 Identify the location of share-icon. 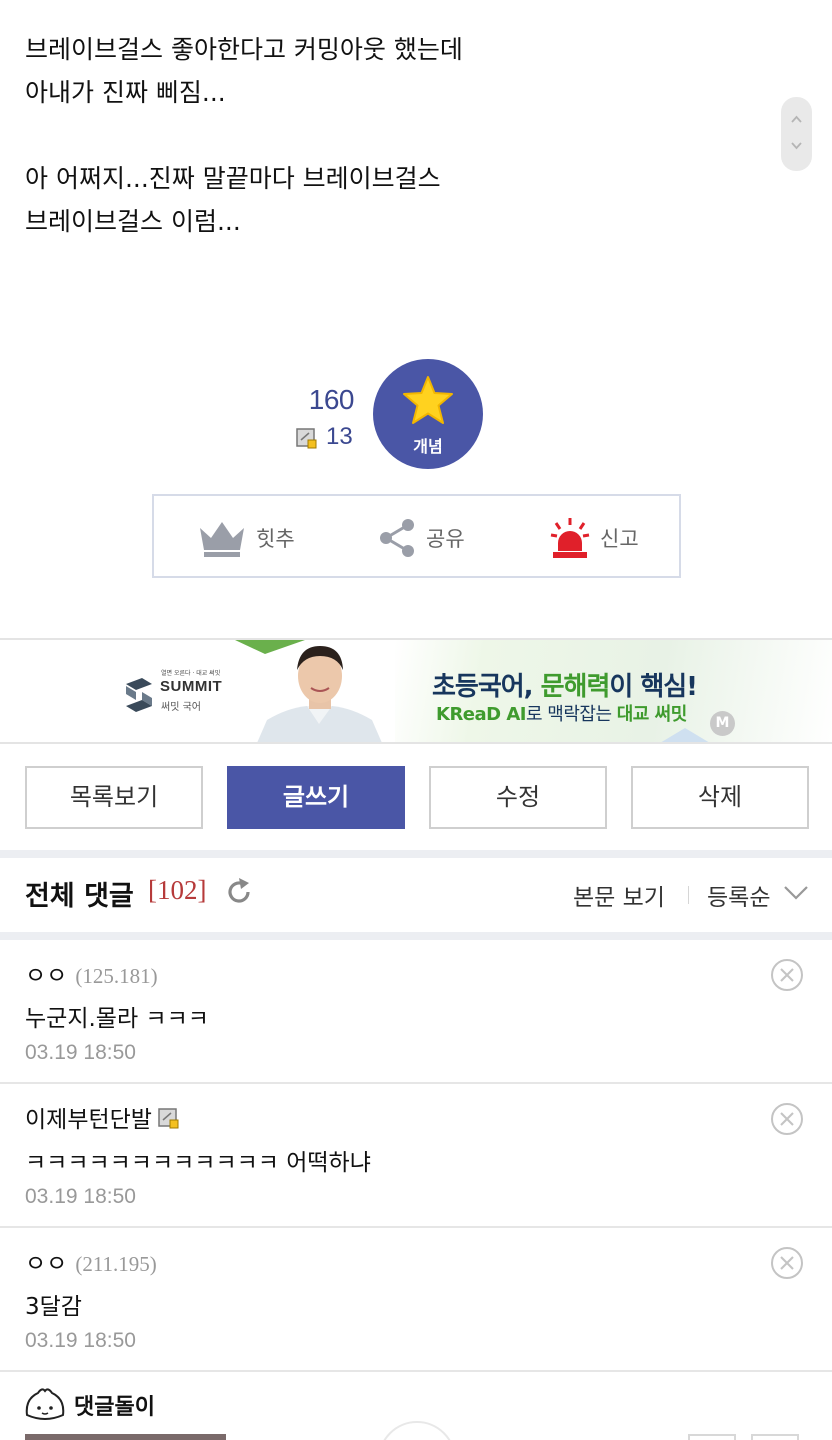
(397, 538).